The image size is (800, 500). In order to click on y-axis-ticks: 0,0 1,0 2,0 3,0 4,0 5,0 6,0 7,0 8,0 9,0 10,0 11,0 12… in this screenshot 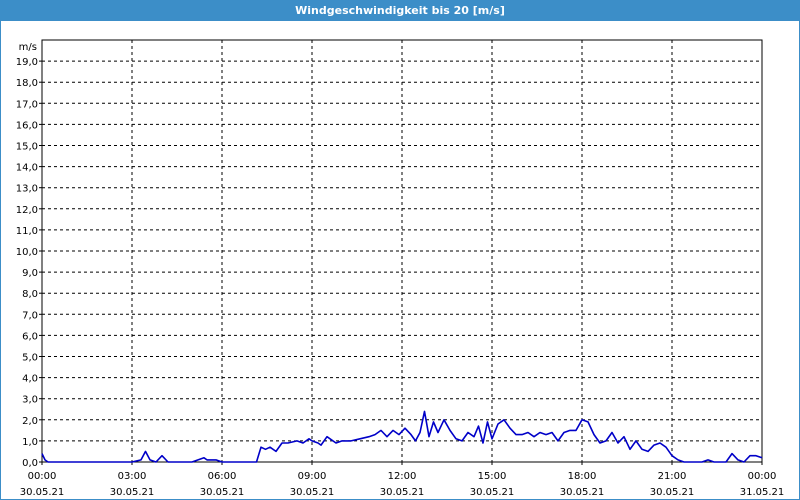, I will do `click(29, 263)`.